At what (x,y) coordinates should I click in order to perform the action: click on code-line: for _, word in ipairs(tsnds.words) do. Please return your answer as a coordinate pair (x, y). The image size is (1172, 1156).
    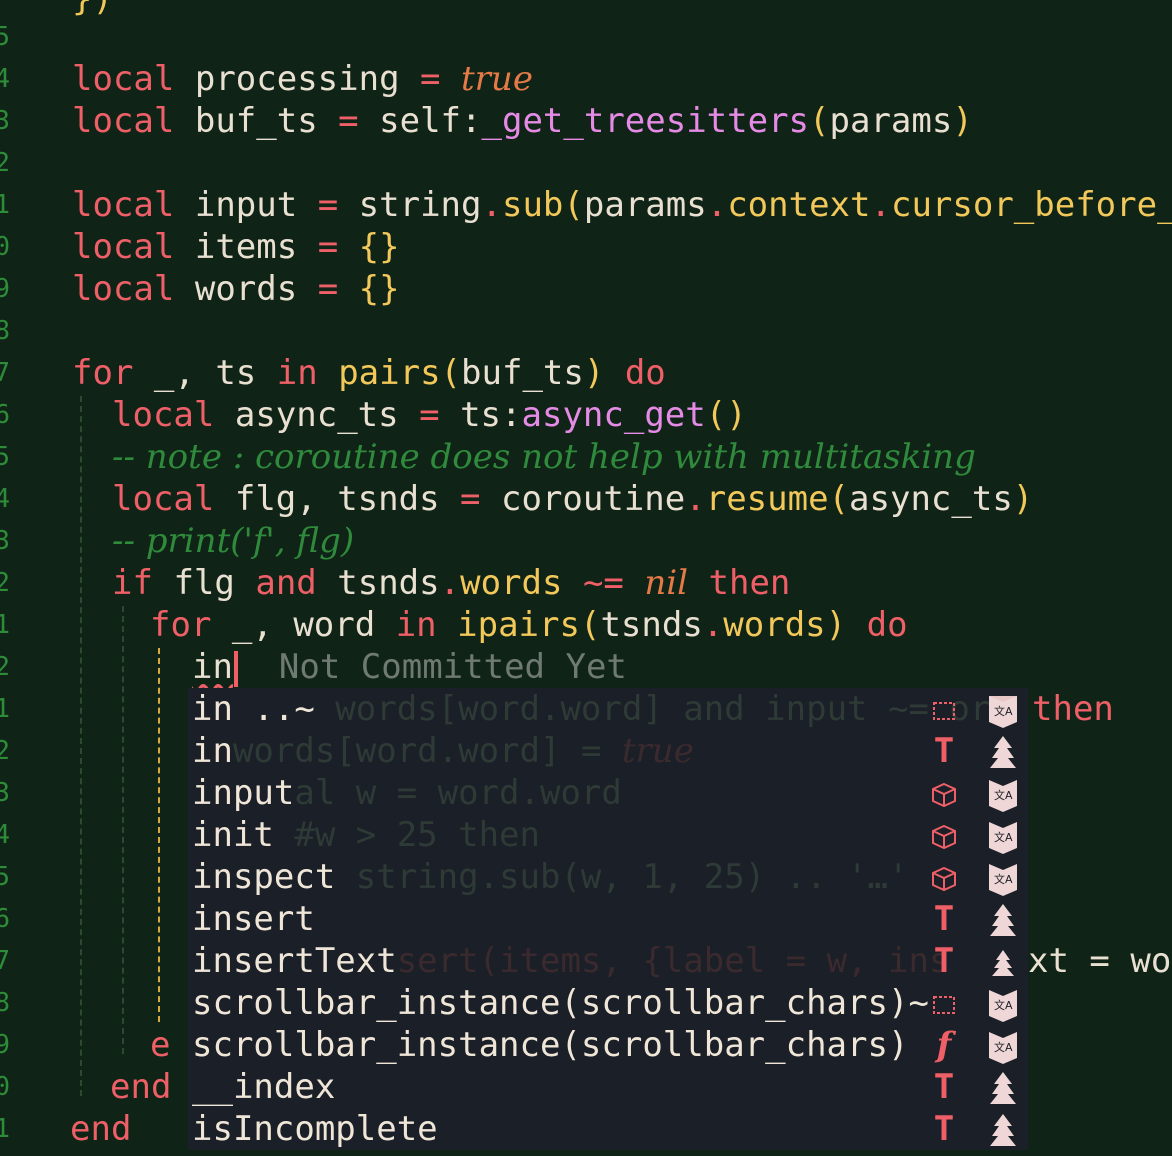
    Looking at the image, I should click on (529, 625).